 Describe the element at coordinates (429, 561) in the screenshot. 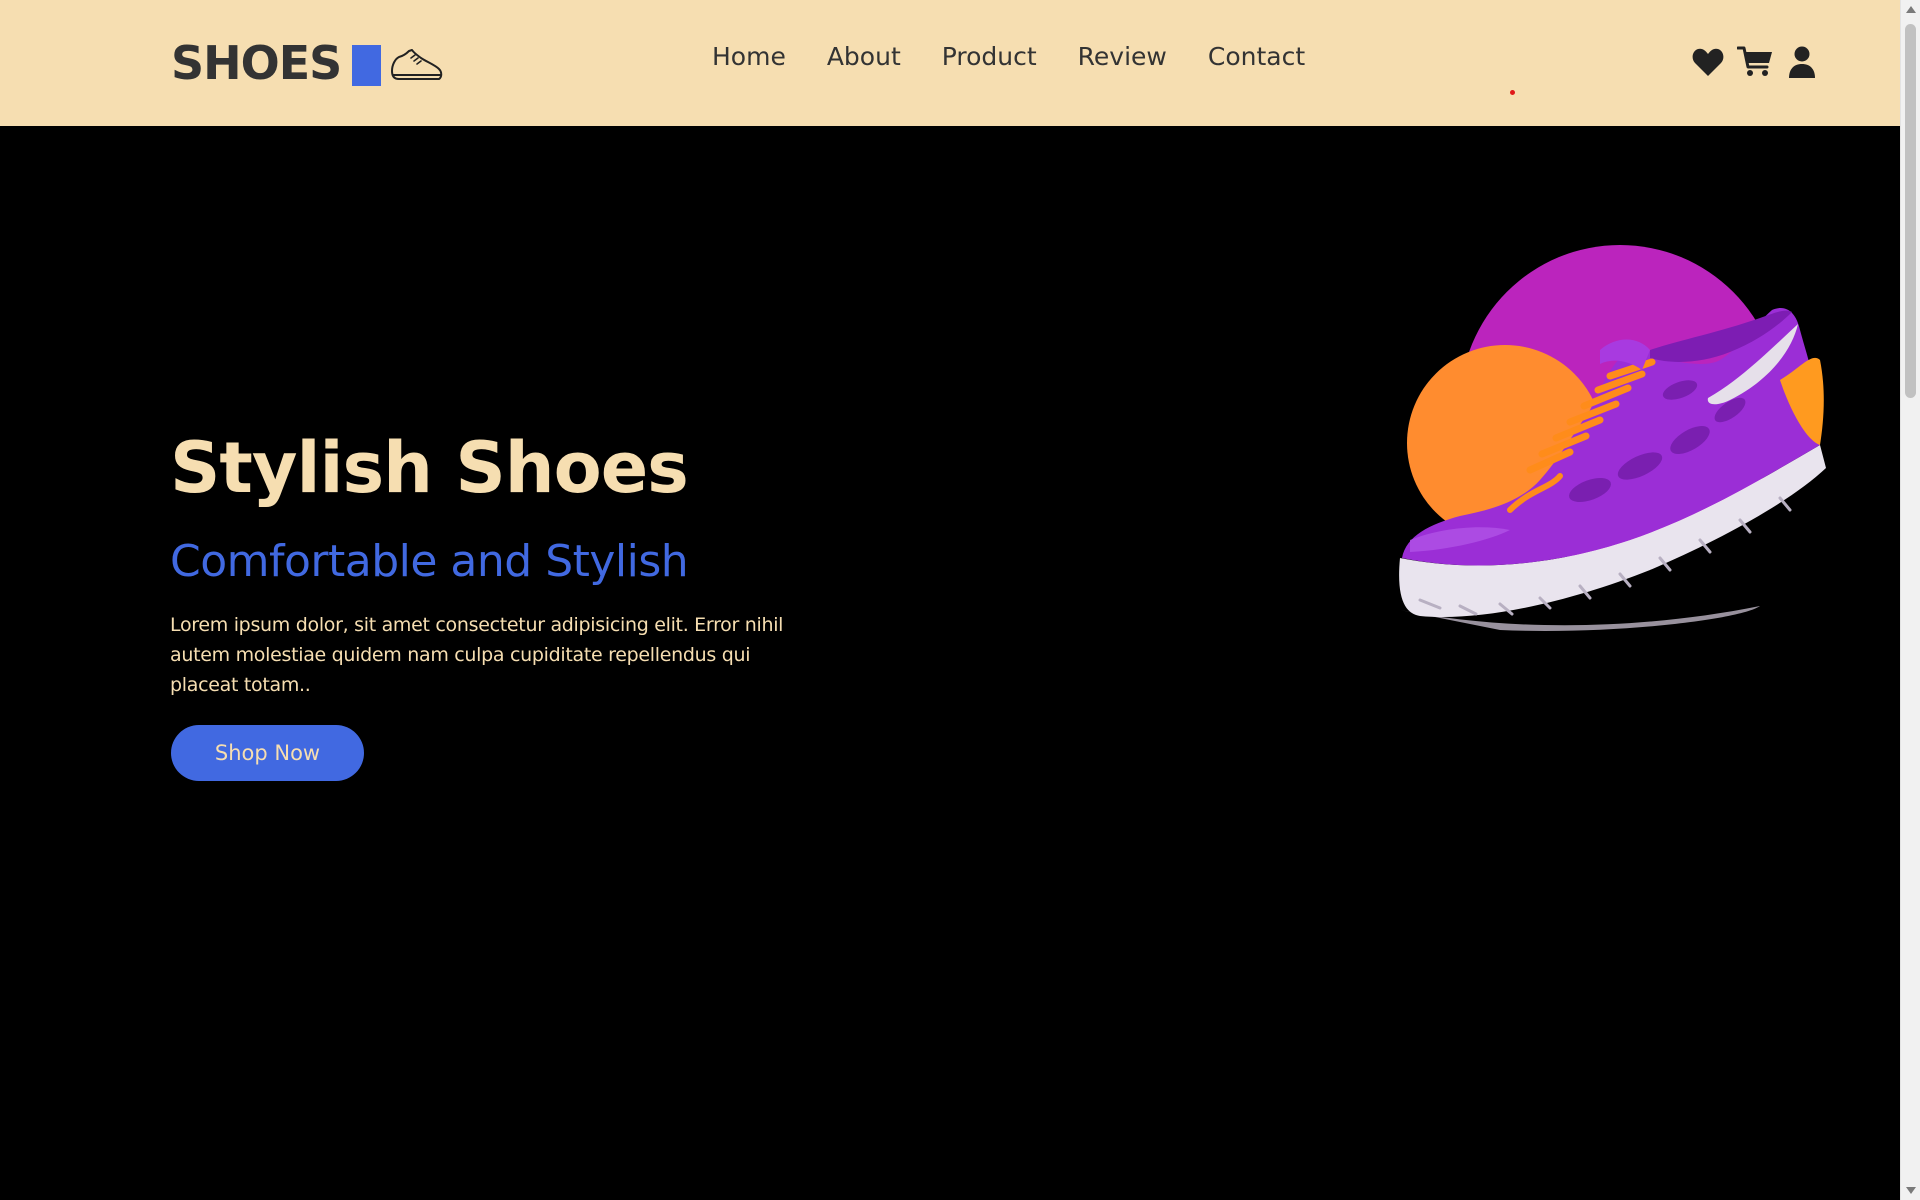

I see `hero-subtitle: Comfortable and Stylish` at that location.